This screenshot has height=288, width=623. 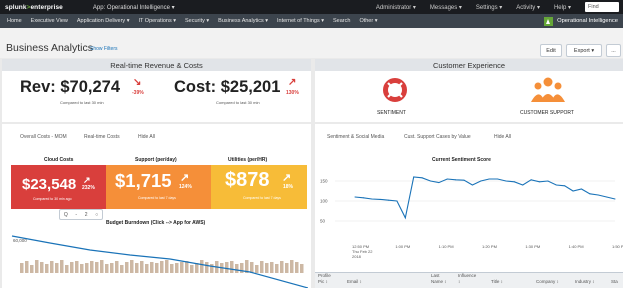 What do you see at coordinates (368, 21) in the screenshot?
I see `nav-other: Other ▾` at bounding box center [368, 21].